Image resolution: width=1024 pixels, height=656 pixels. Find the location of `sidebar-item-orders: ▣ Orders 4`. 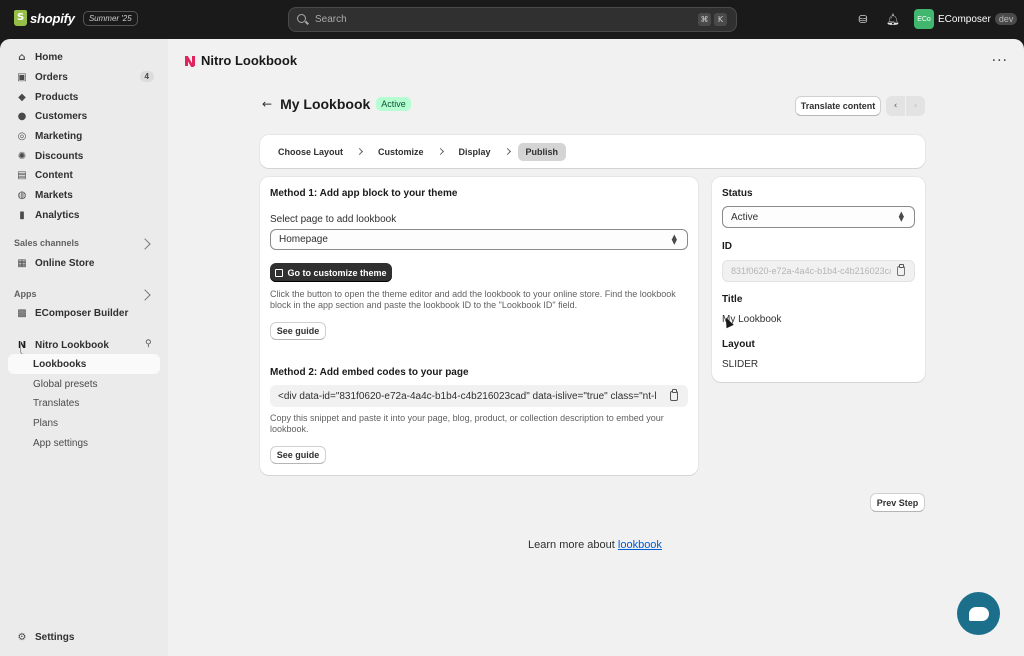

sidebar-item-orders: ▣ Orders 4 is located at coordinates (84, 77).